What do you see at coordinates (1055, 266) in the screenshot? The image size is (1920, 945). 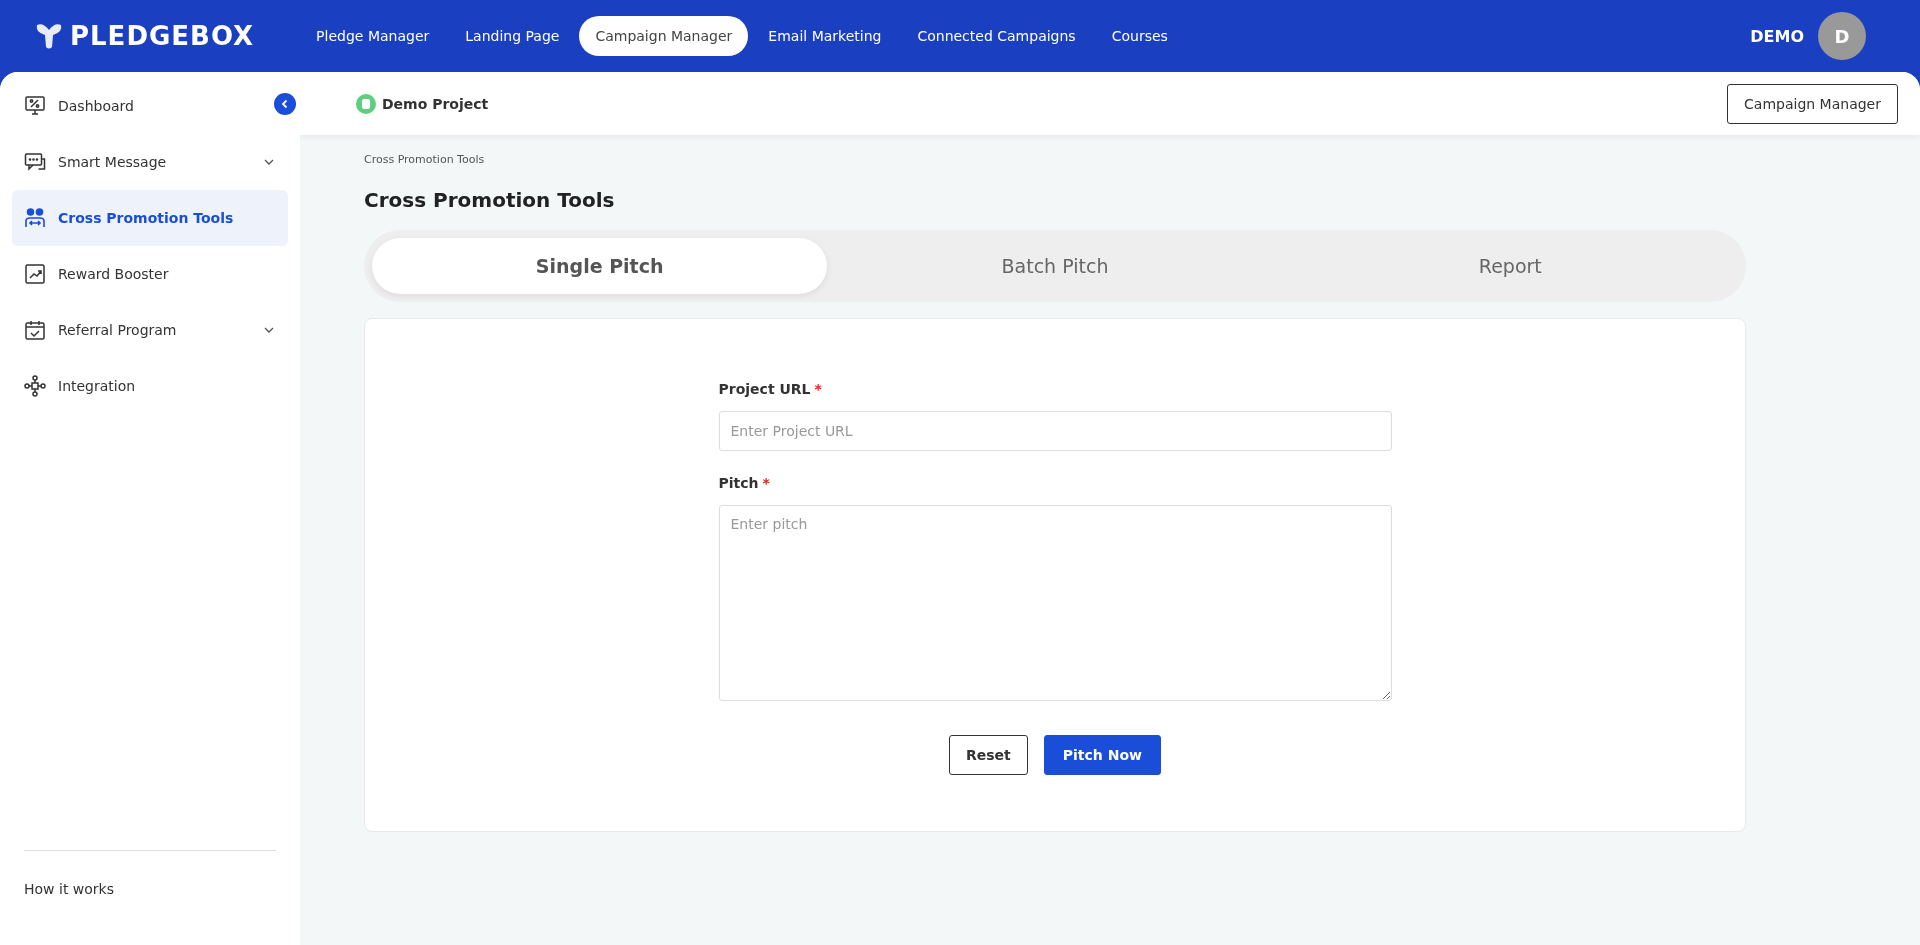 I see `tab: Batch Pitch` at bounding box center [1055, 266].